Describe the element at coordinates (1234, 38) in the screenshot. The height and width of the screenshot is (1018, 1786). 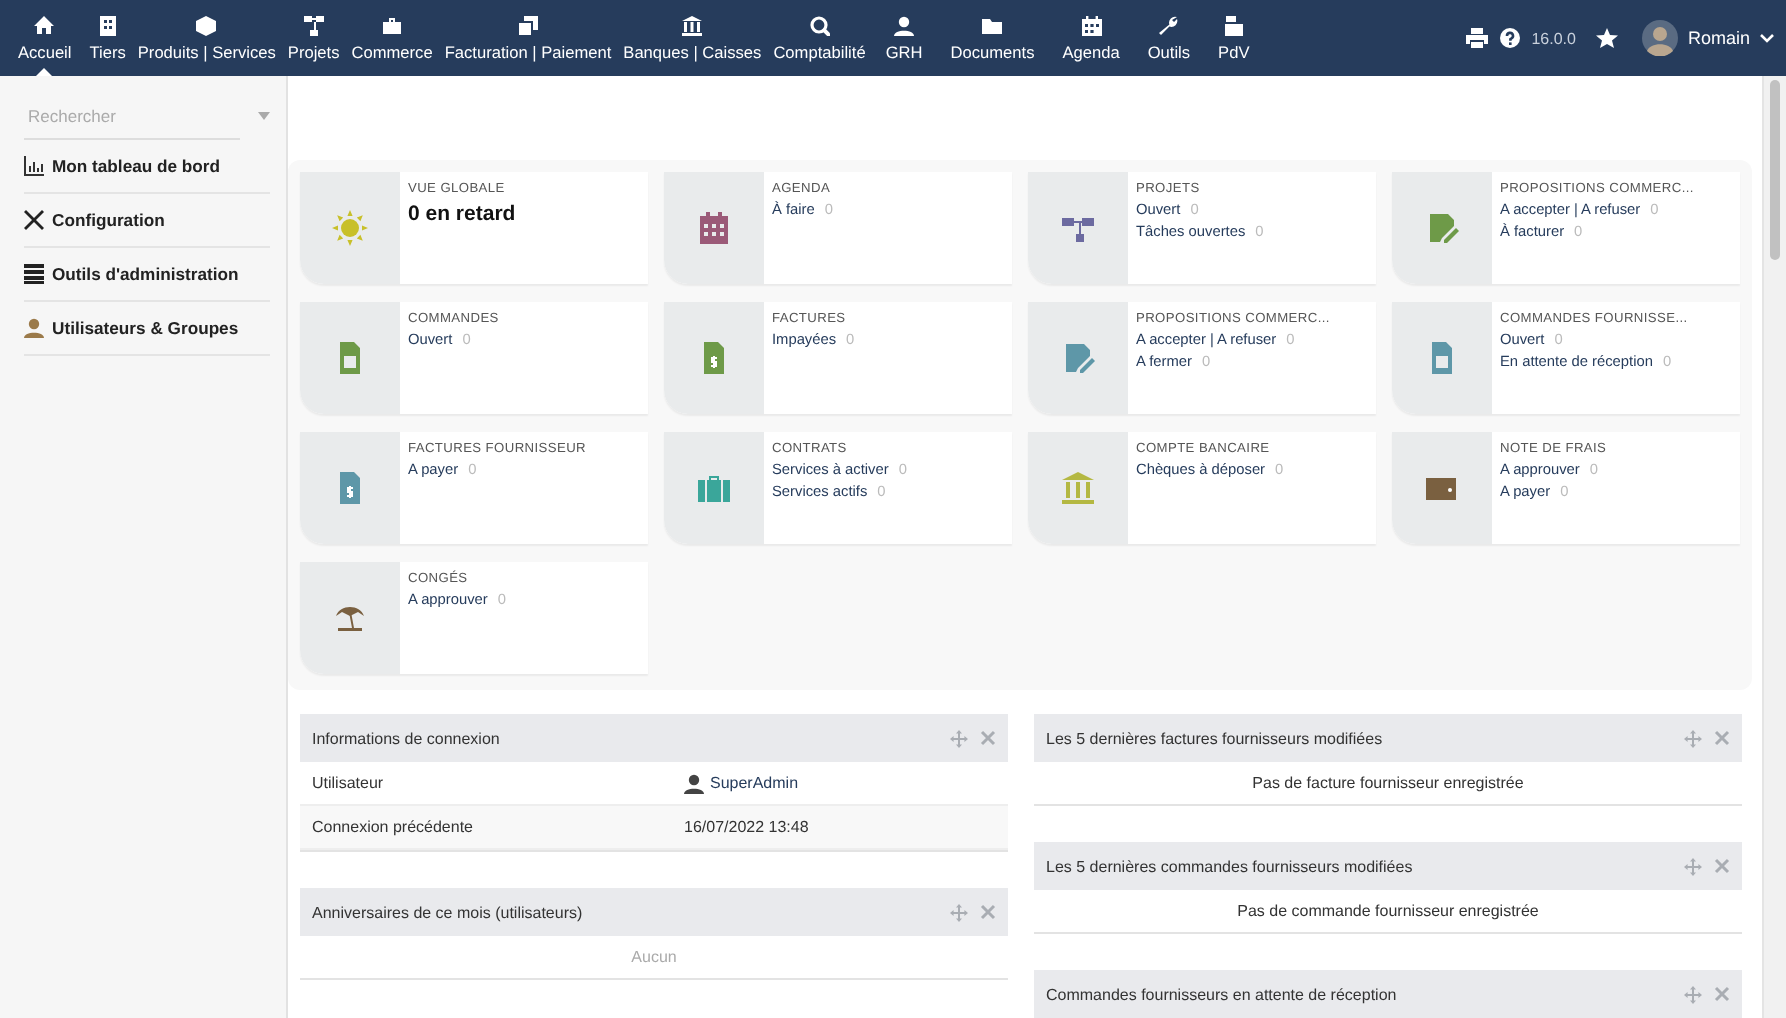
I see `menu-item: PdV` at that location.